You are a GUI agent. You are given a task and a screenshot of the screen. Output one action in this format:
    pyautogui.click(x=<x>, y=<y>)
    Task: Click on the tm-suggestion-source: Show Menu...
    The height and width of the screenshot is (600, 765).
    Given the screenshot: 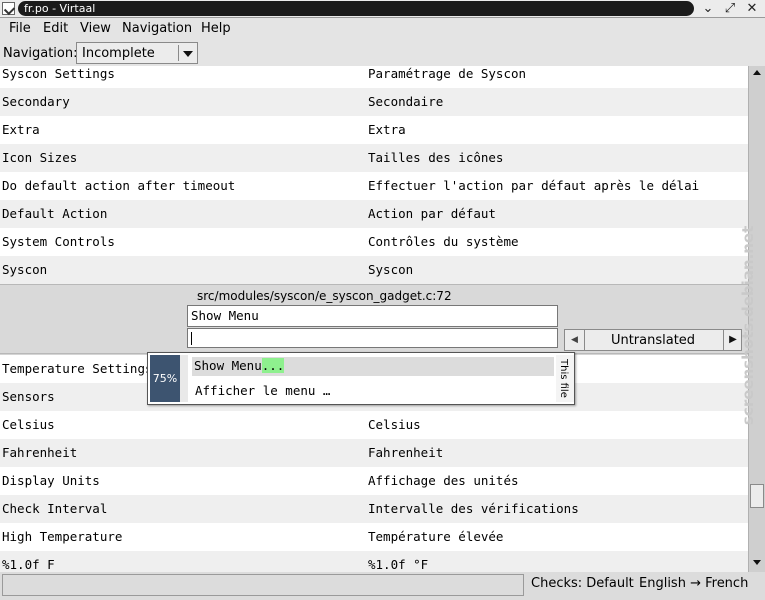 What is the action you would take?
    pyautogui.click(x=373, y=366)
    